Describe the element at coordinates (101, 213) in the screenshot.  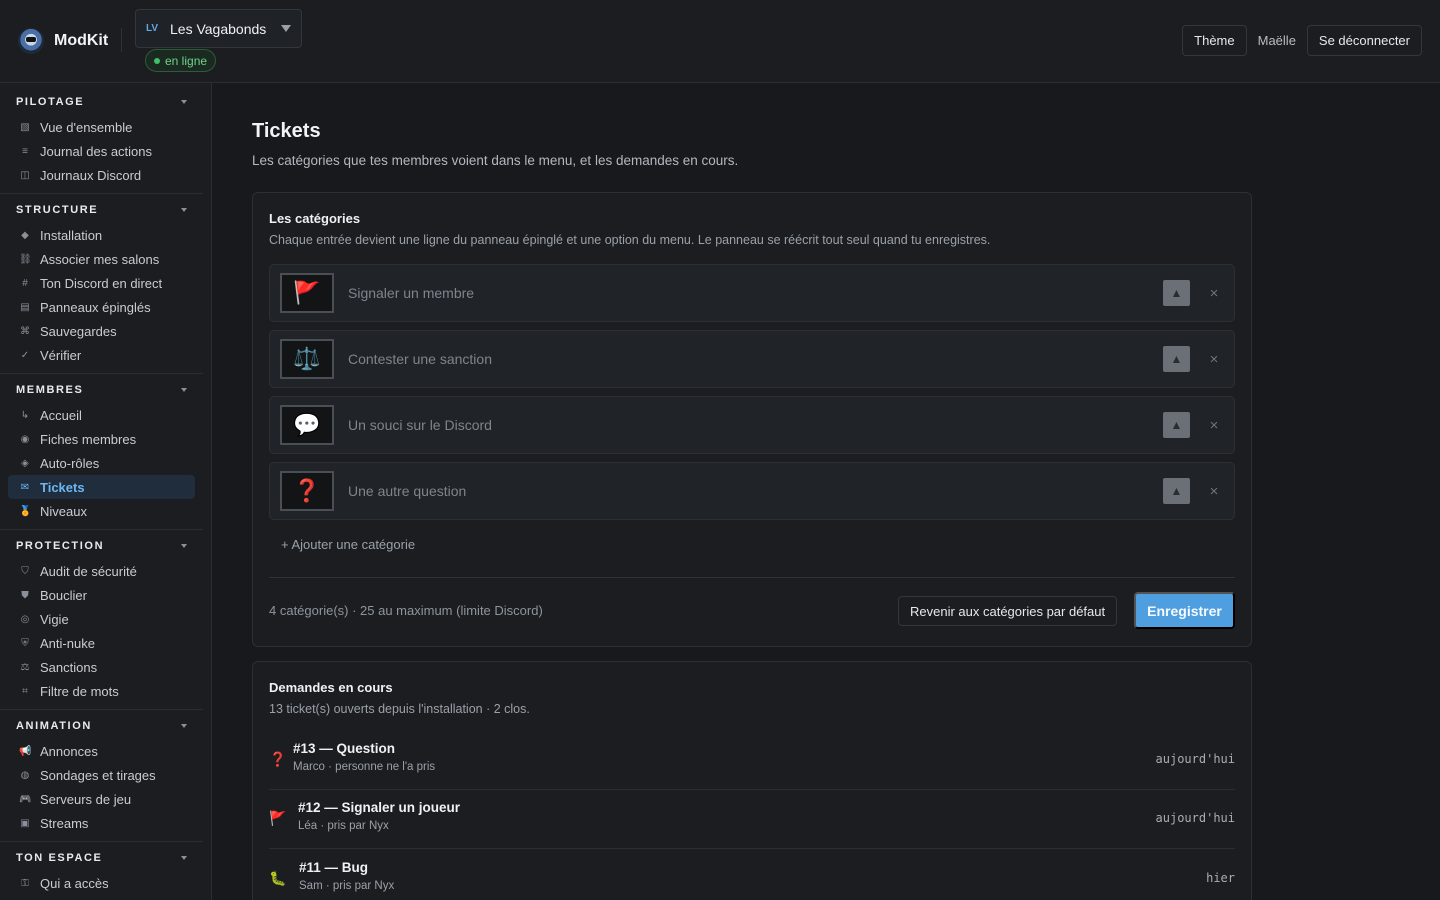
I see `nav-group-header: STRUCTURE` at that location.